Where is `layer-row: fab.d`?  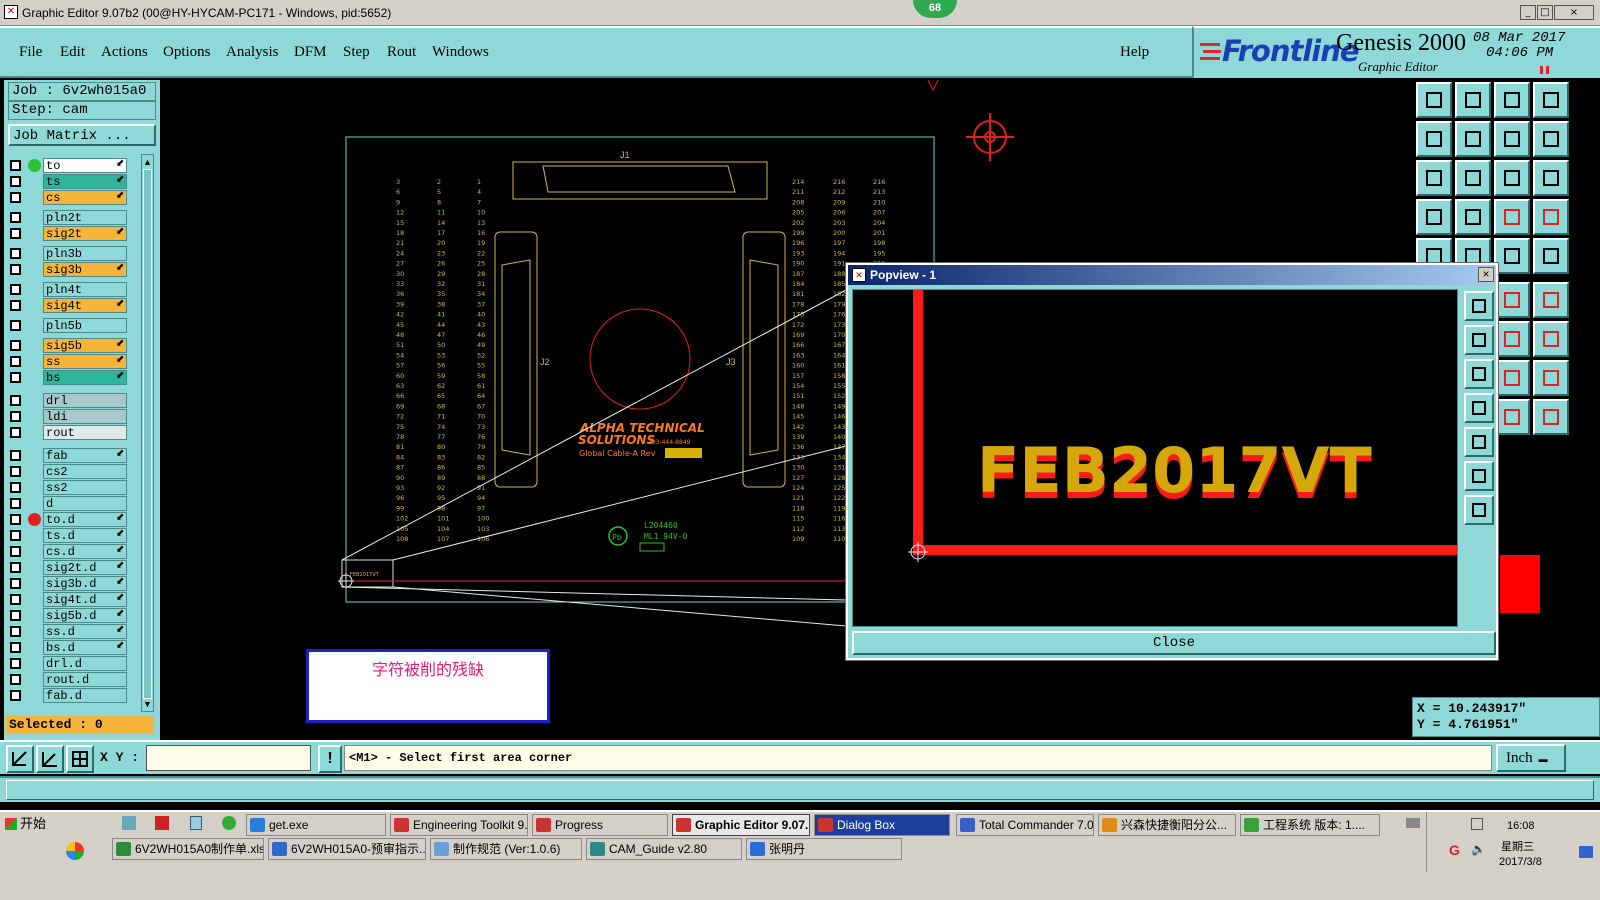
layer-row: fab.d is located at coordinates (70, 695).